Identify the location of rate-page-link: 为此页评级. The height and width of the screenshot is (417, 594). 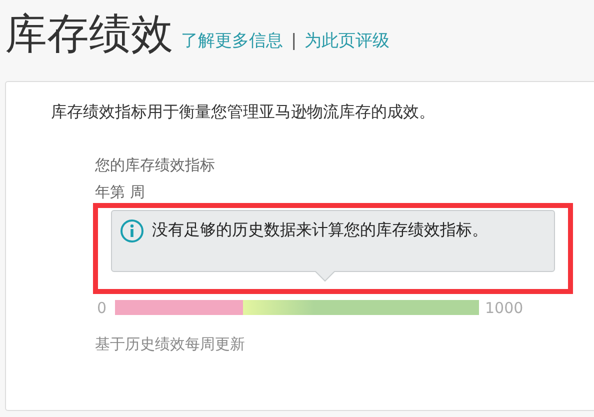
(347, 41).